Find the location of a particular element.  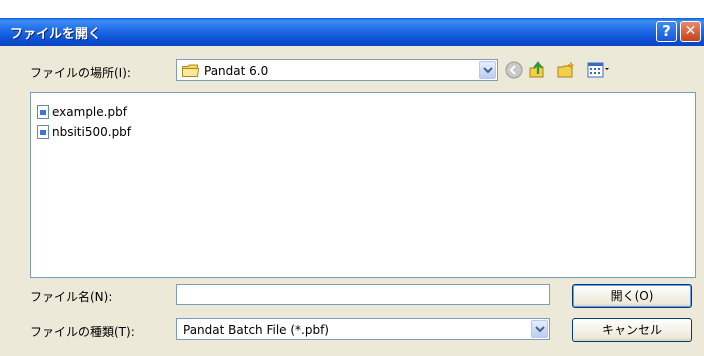

filetype-dropdown-button is located at coordinates (539, 329).